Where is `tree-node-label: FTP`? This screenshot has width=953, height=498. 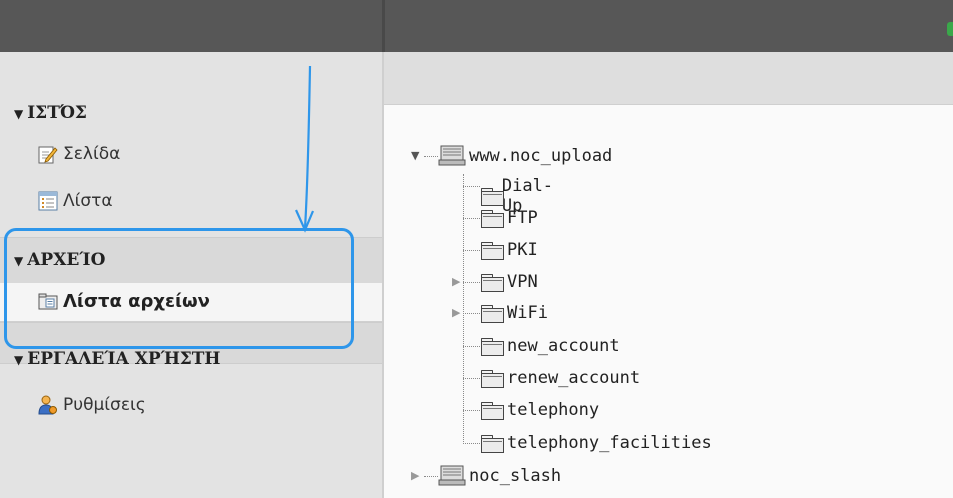 tree-node-label: FTP is located at coordinates (522, 218).